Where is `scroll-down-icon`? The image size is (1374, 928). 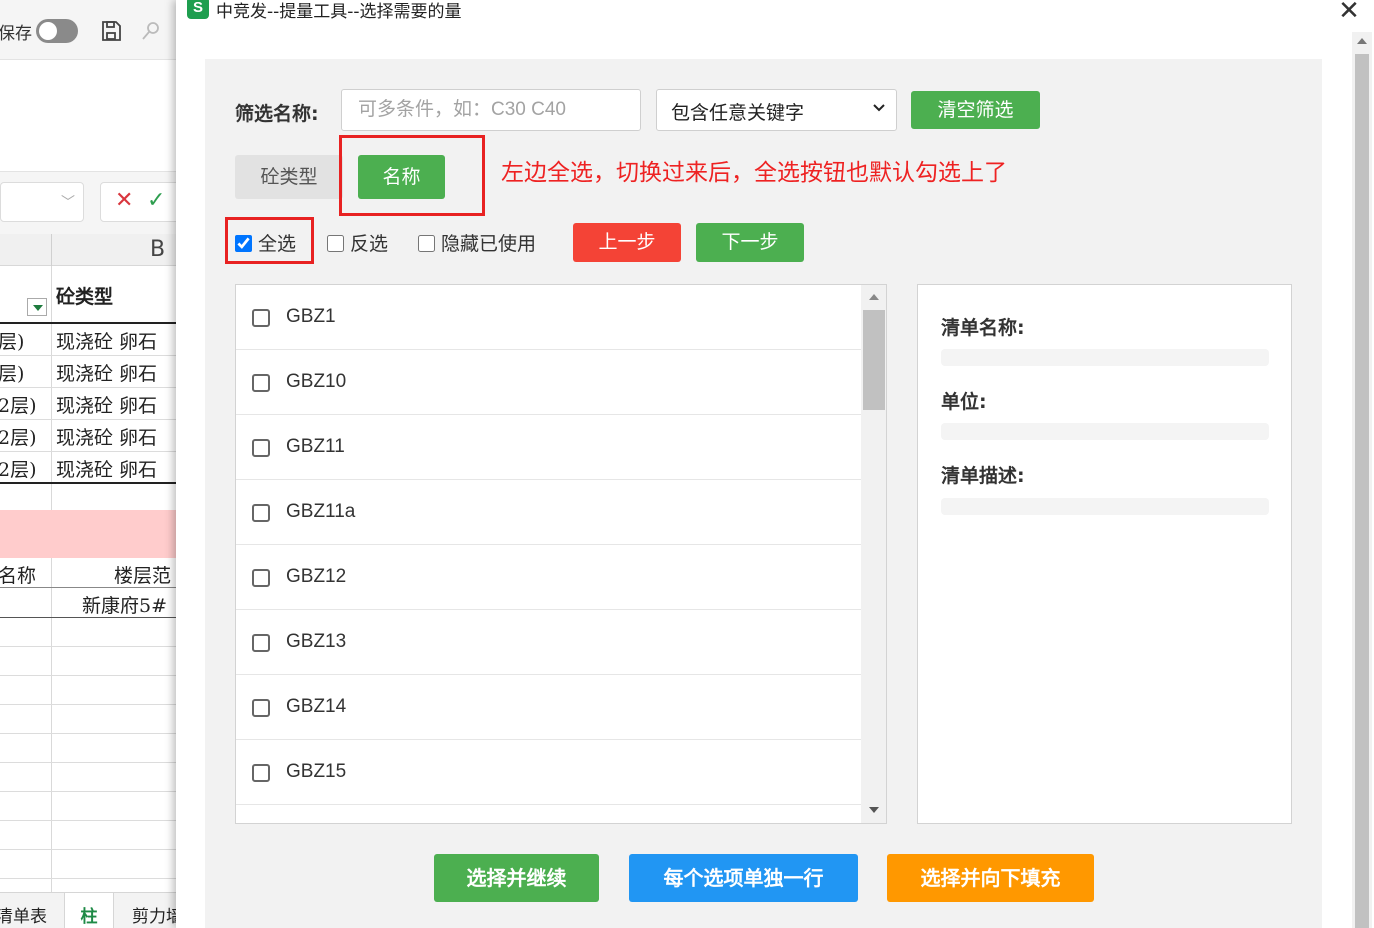
scroll-down-icon is located at coordinates (874, 810).